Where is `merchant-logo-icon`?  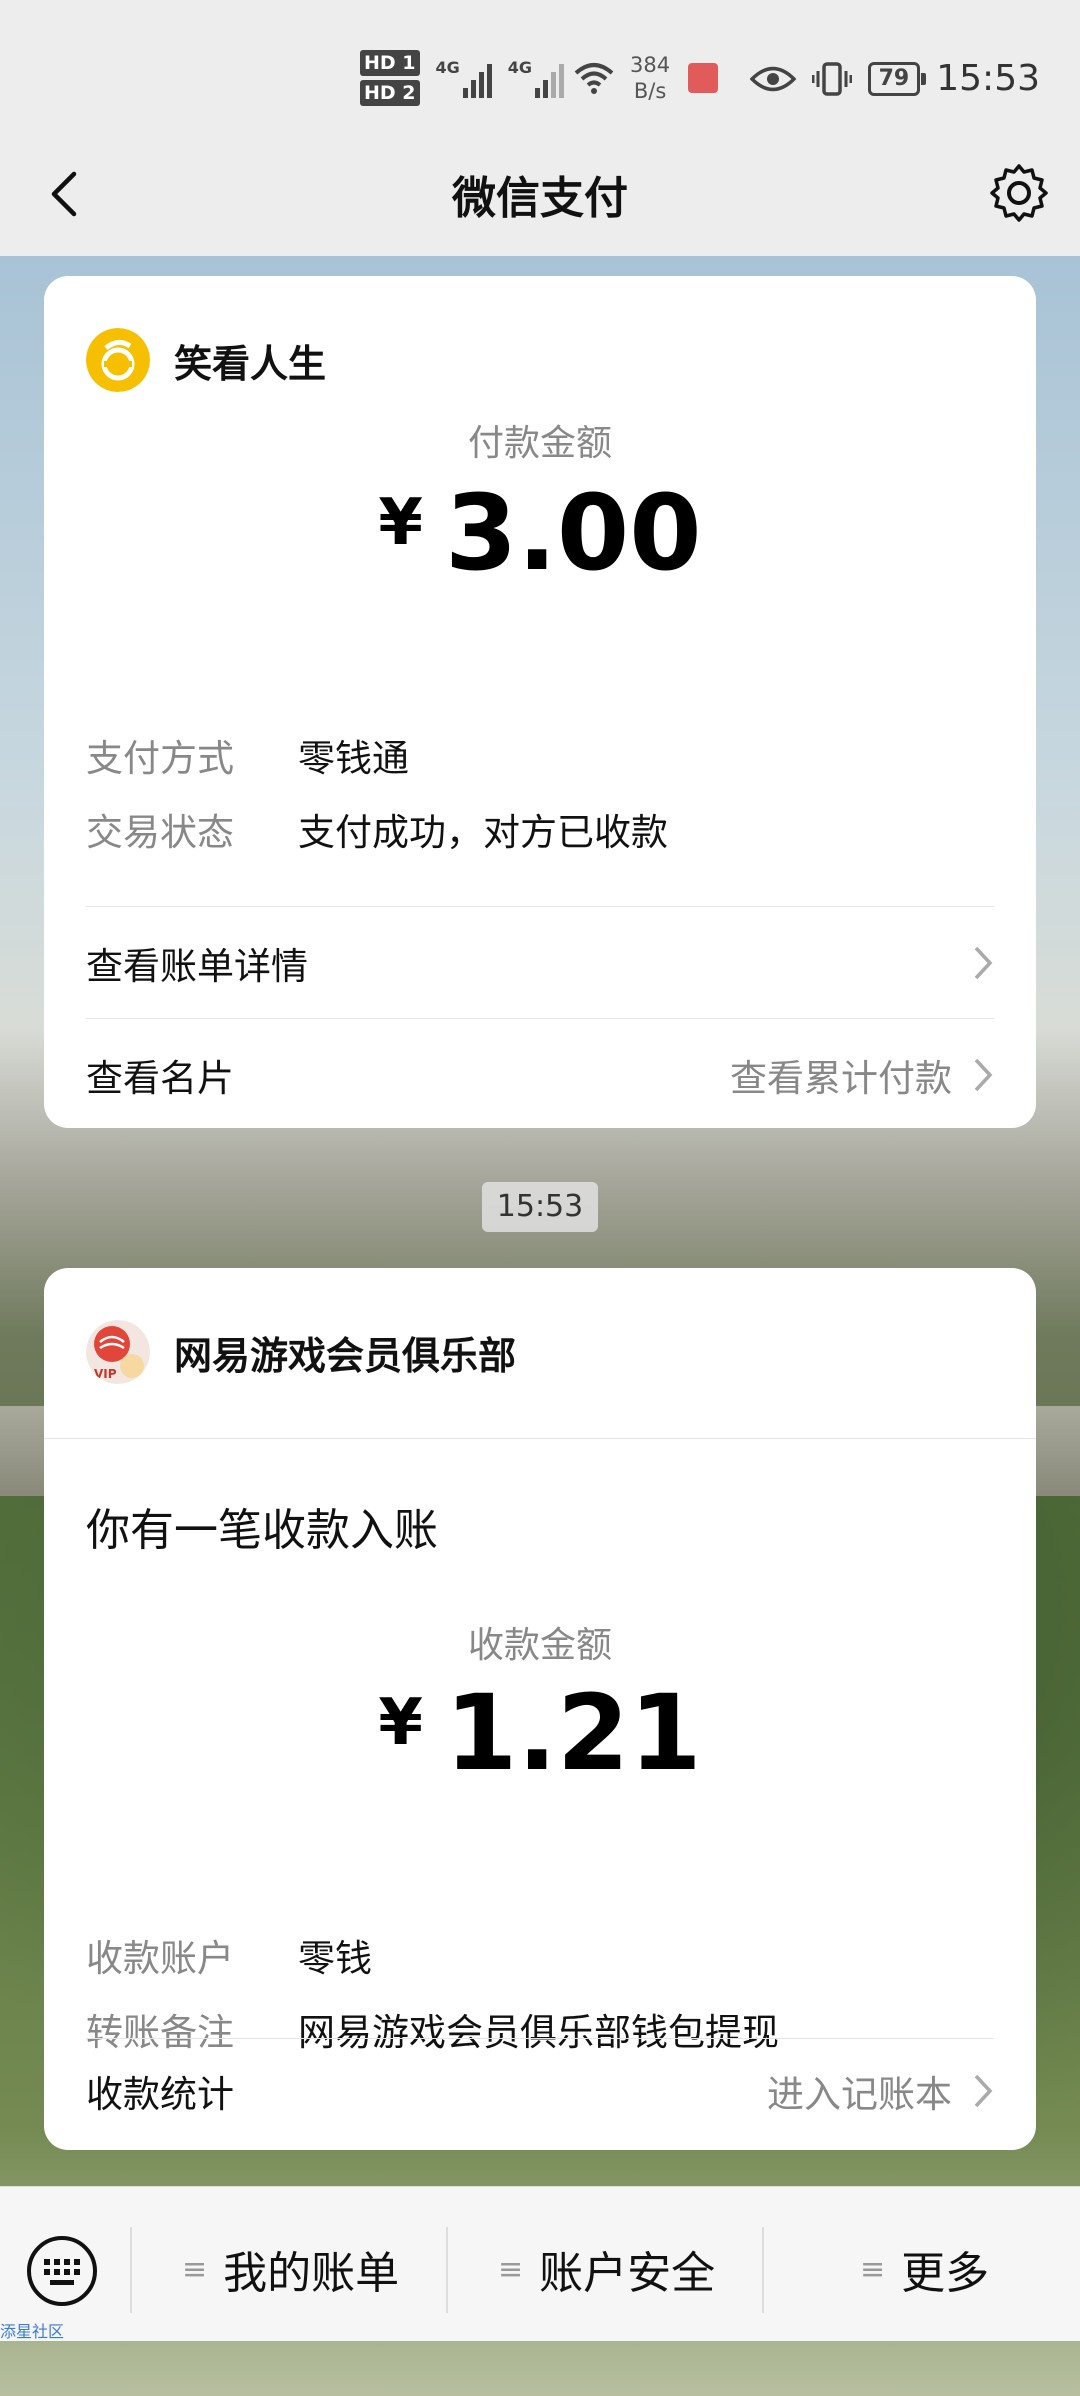
merchant-logo-icon is located at coordinates (118, 360).